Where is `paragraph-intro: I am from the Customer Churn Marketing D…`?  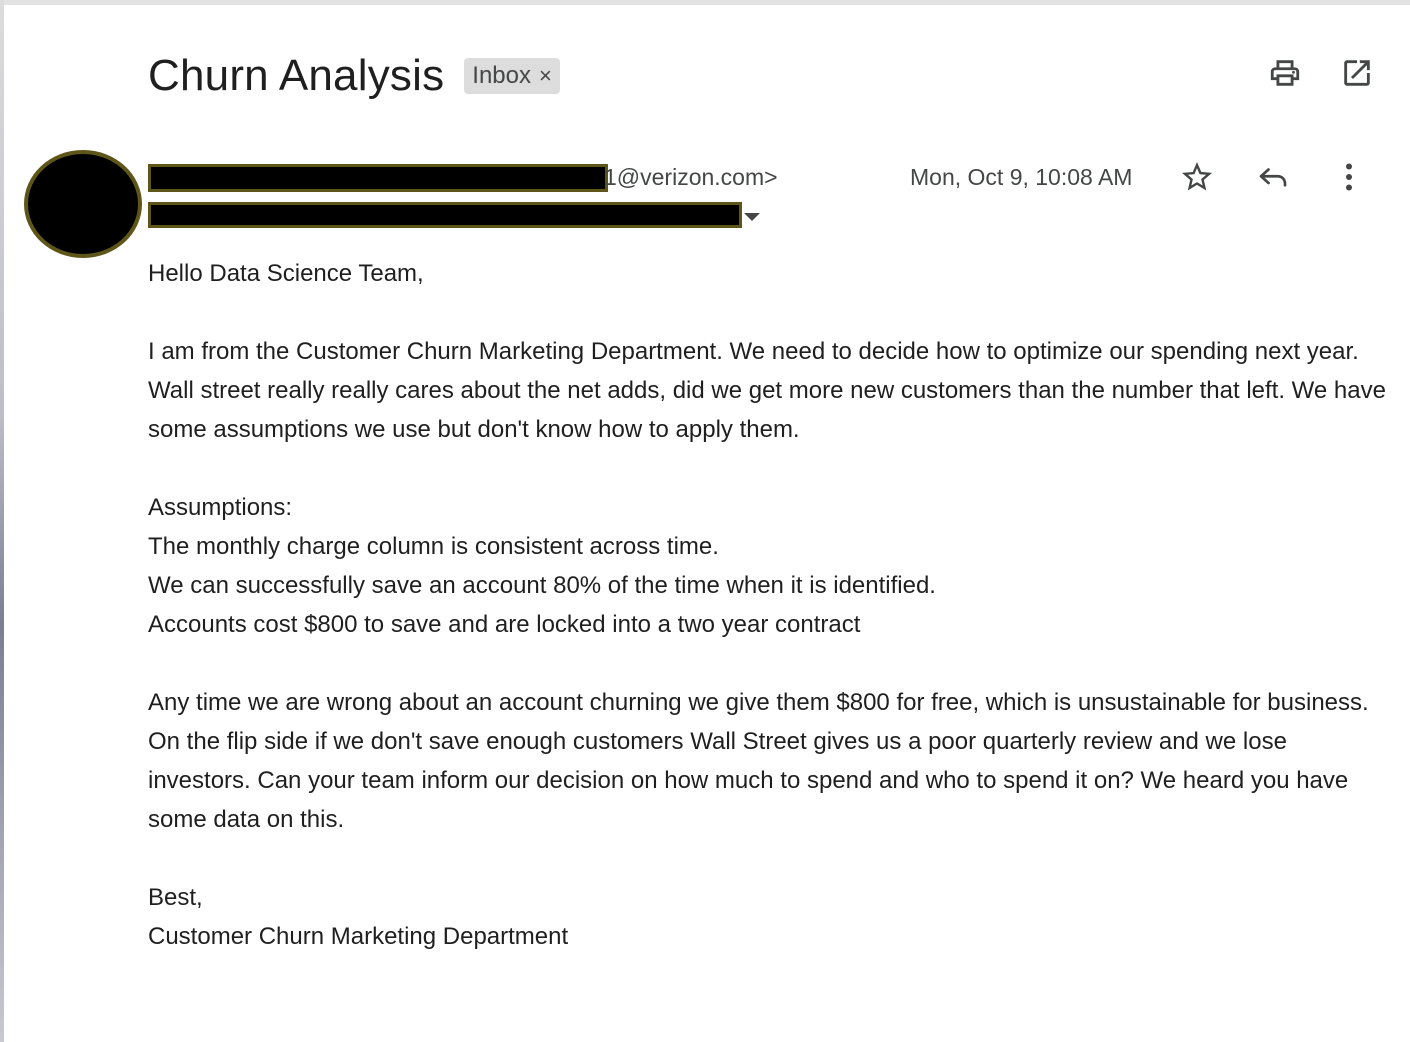 paragraph-intro: I am from the Customer Churn Marketing D… is located at coordinates (767, 390).